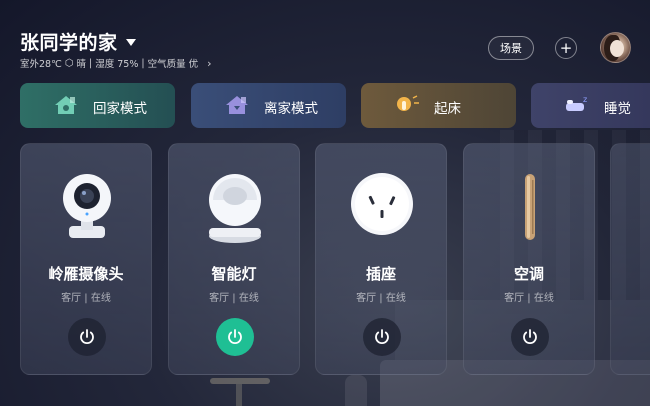  Describe the element at coordinates (237, 105) in the screenshot. I see `leave-home-icon` at that location.